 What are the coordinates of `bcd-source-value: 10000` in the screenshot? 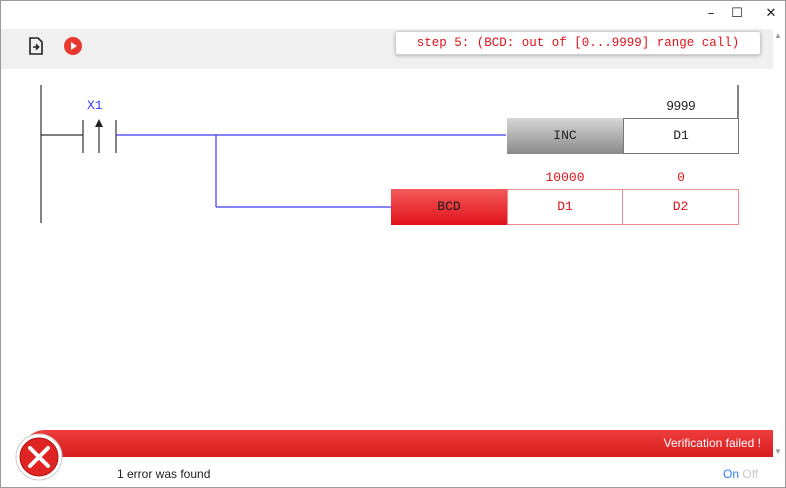 It's located at (565, 177).